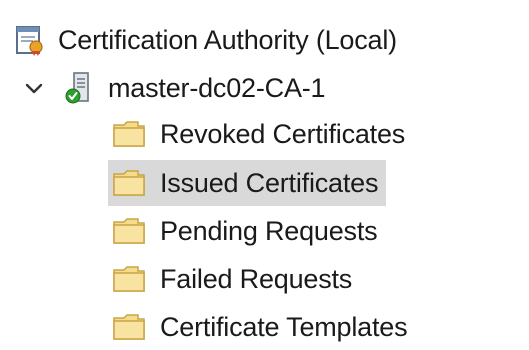 The height and width of the screenshot is (350, 529). I want to click on ca-server-icon, so click(79, 88).